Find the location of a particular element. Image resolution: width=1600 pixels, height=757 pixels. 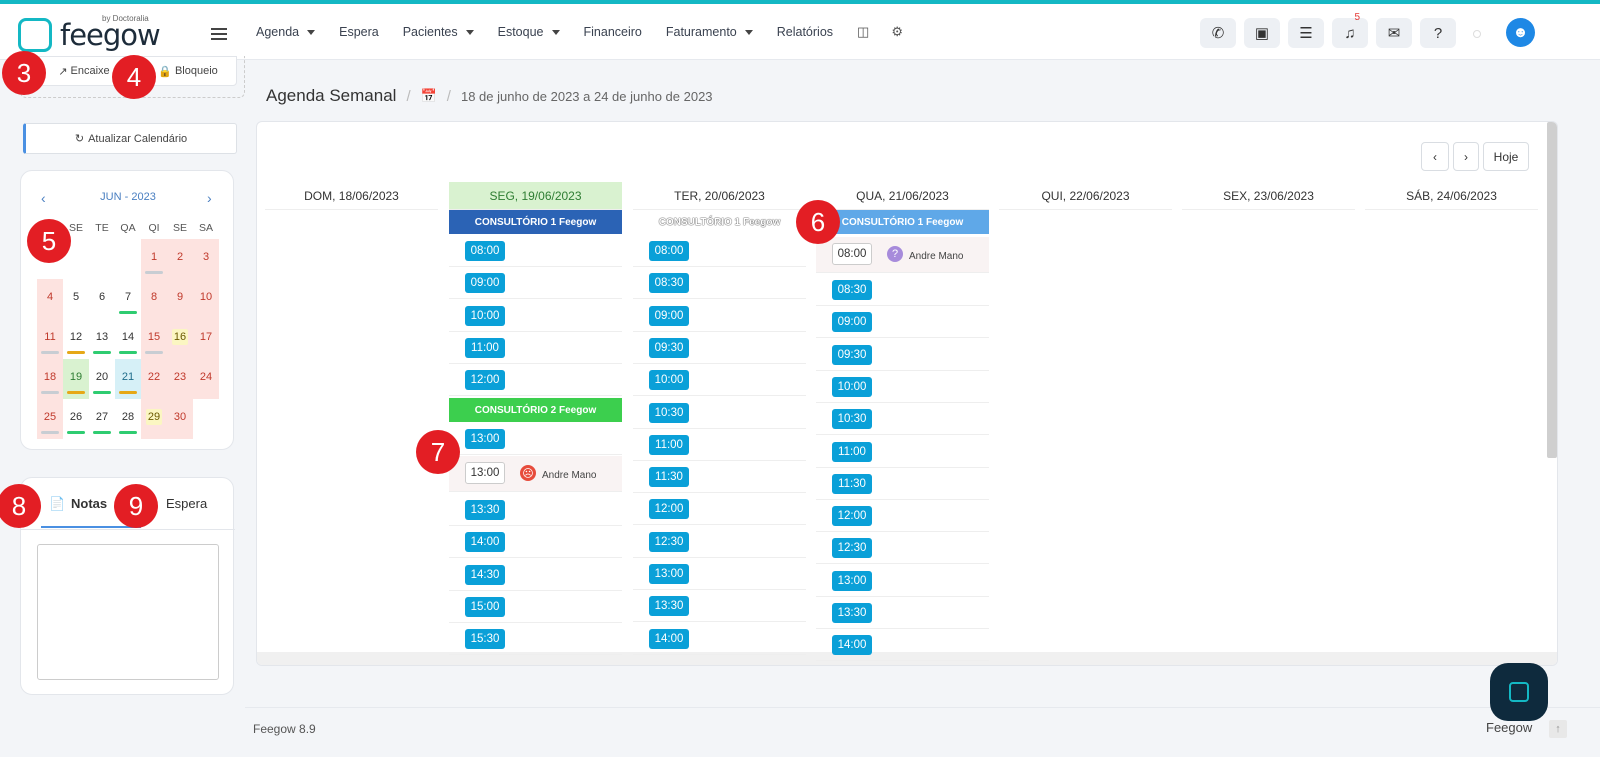

time-slot: 13:30 is located at coordinates (719, 606).